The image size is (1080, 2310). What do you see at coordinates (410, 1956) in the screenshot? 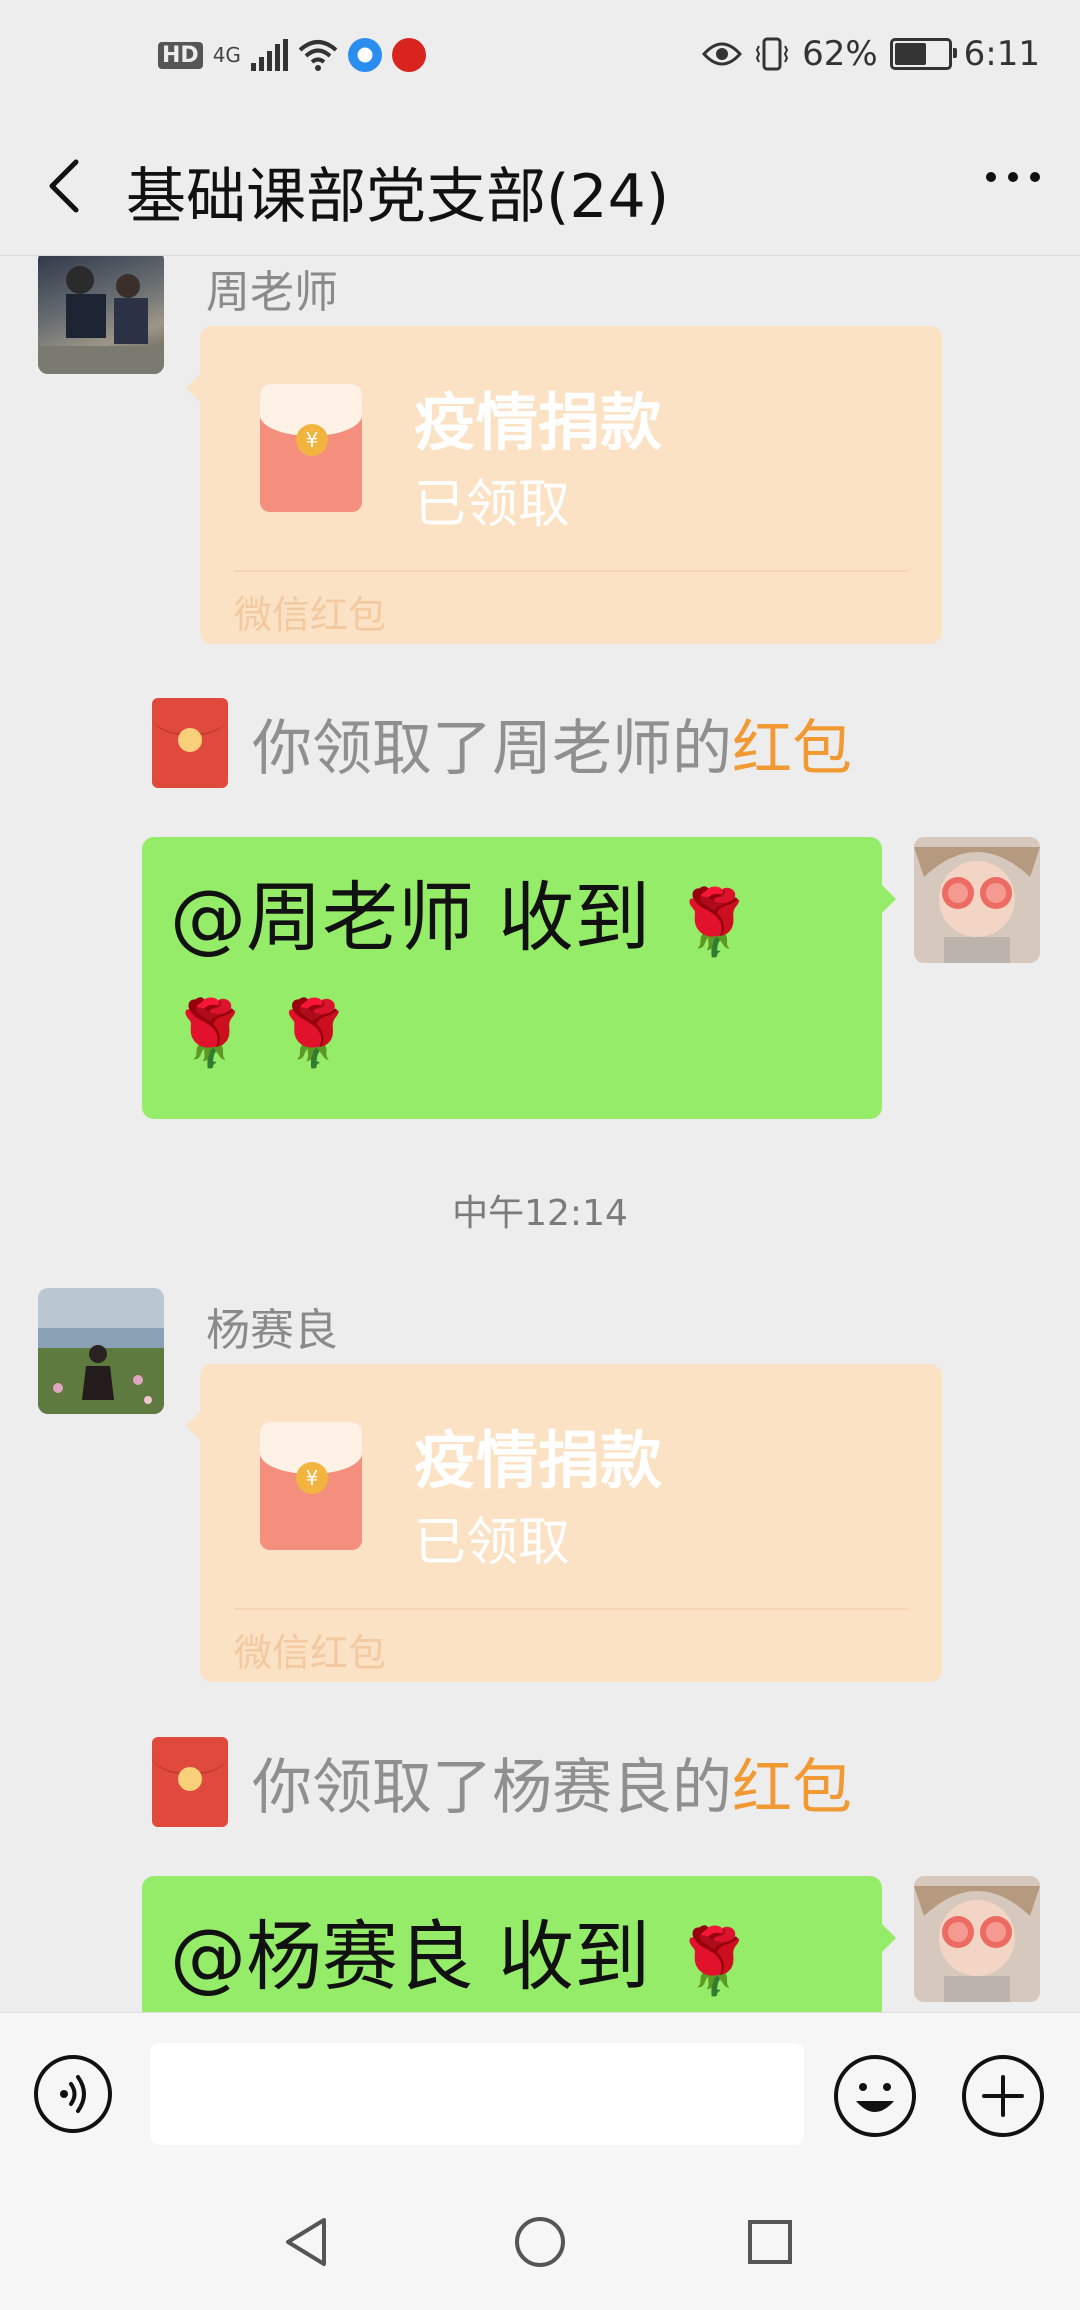
I see `message-text: @杨赛良 收到` at bounding box center [410, 1956].